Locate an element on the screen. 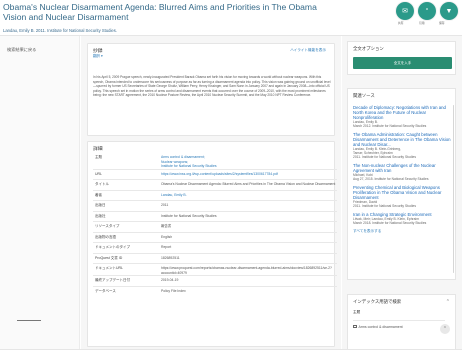 This screenshot has height=350, width=462. detail-value: Institute for National Security Studies is located at coordinates (189, 215).